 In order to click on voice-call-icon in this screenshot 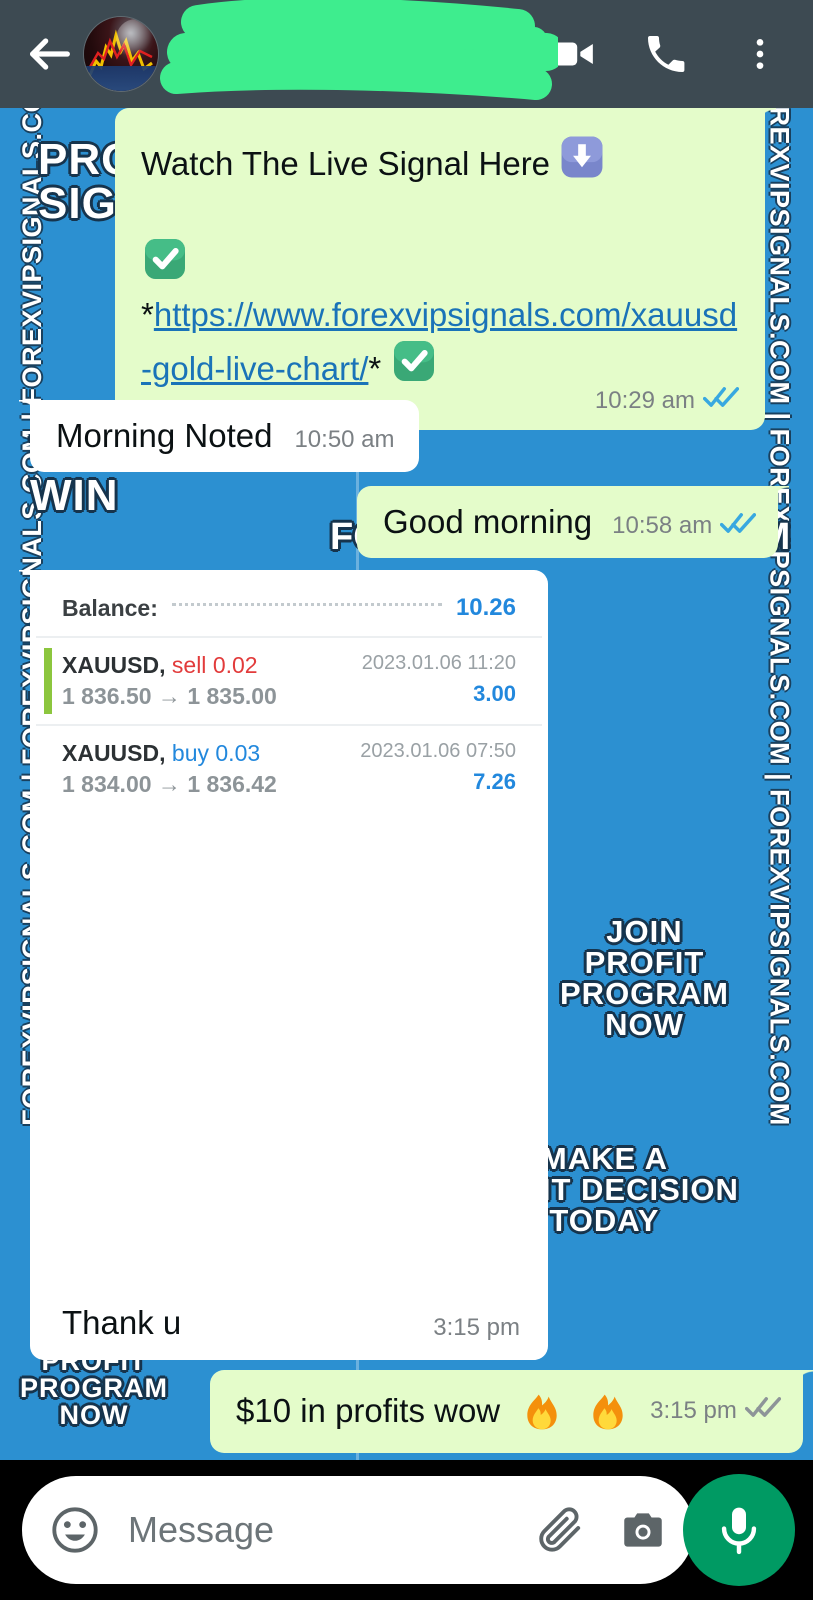, I will do `click(666, 54)`.